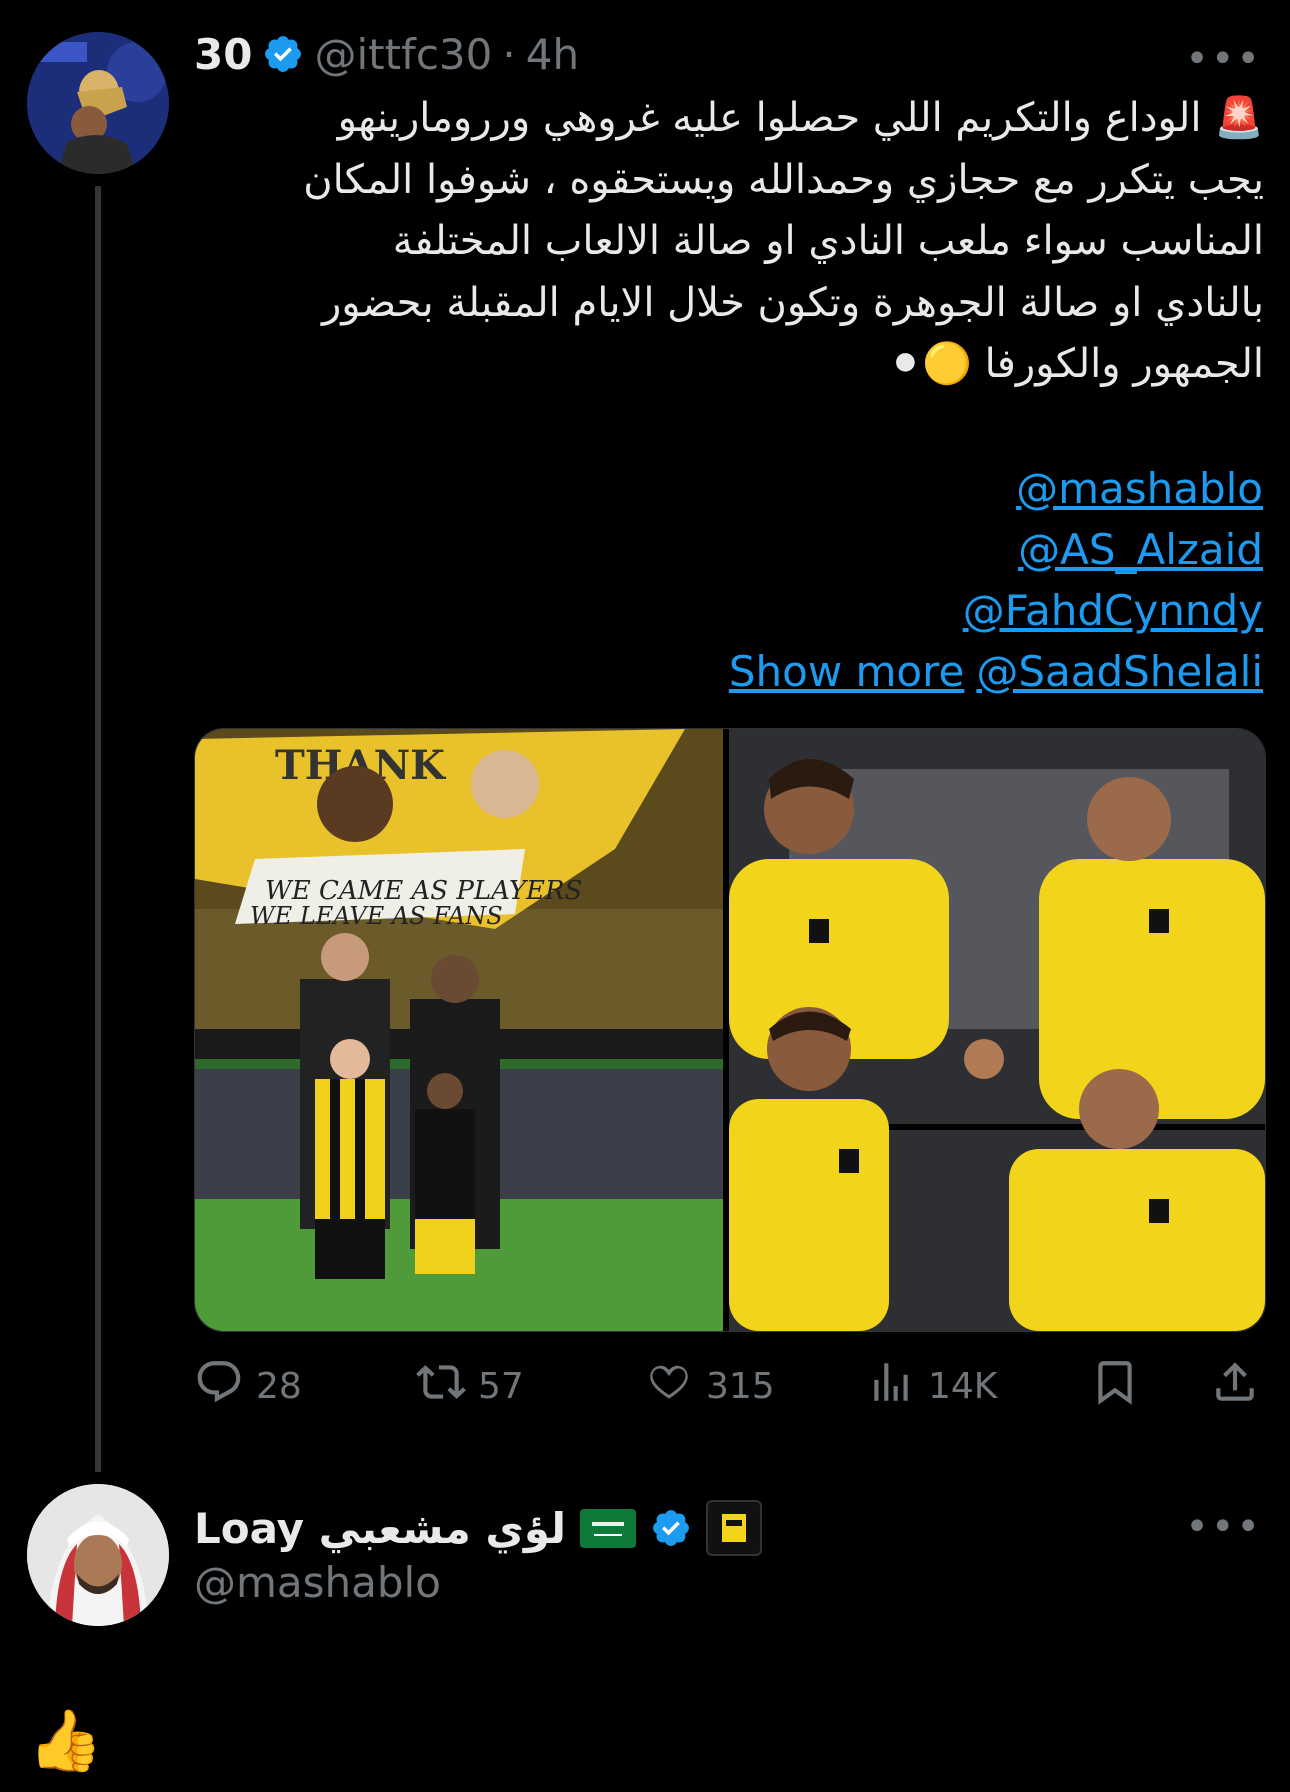  I want to click on views-button: 14K, so click(931, 1386).